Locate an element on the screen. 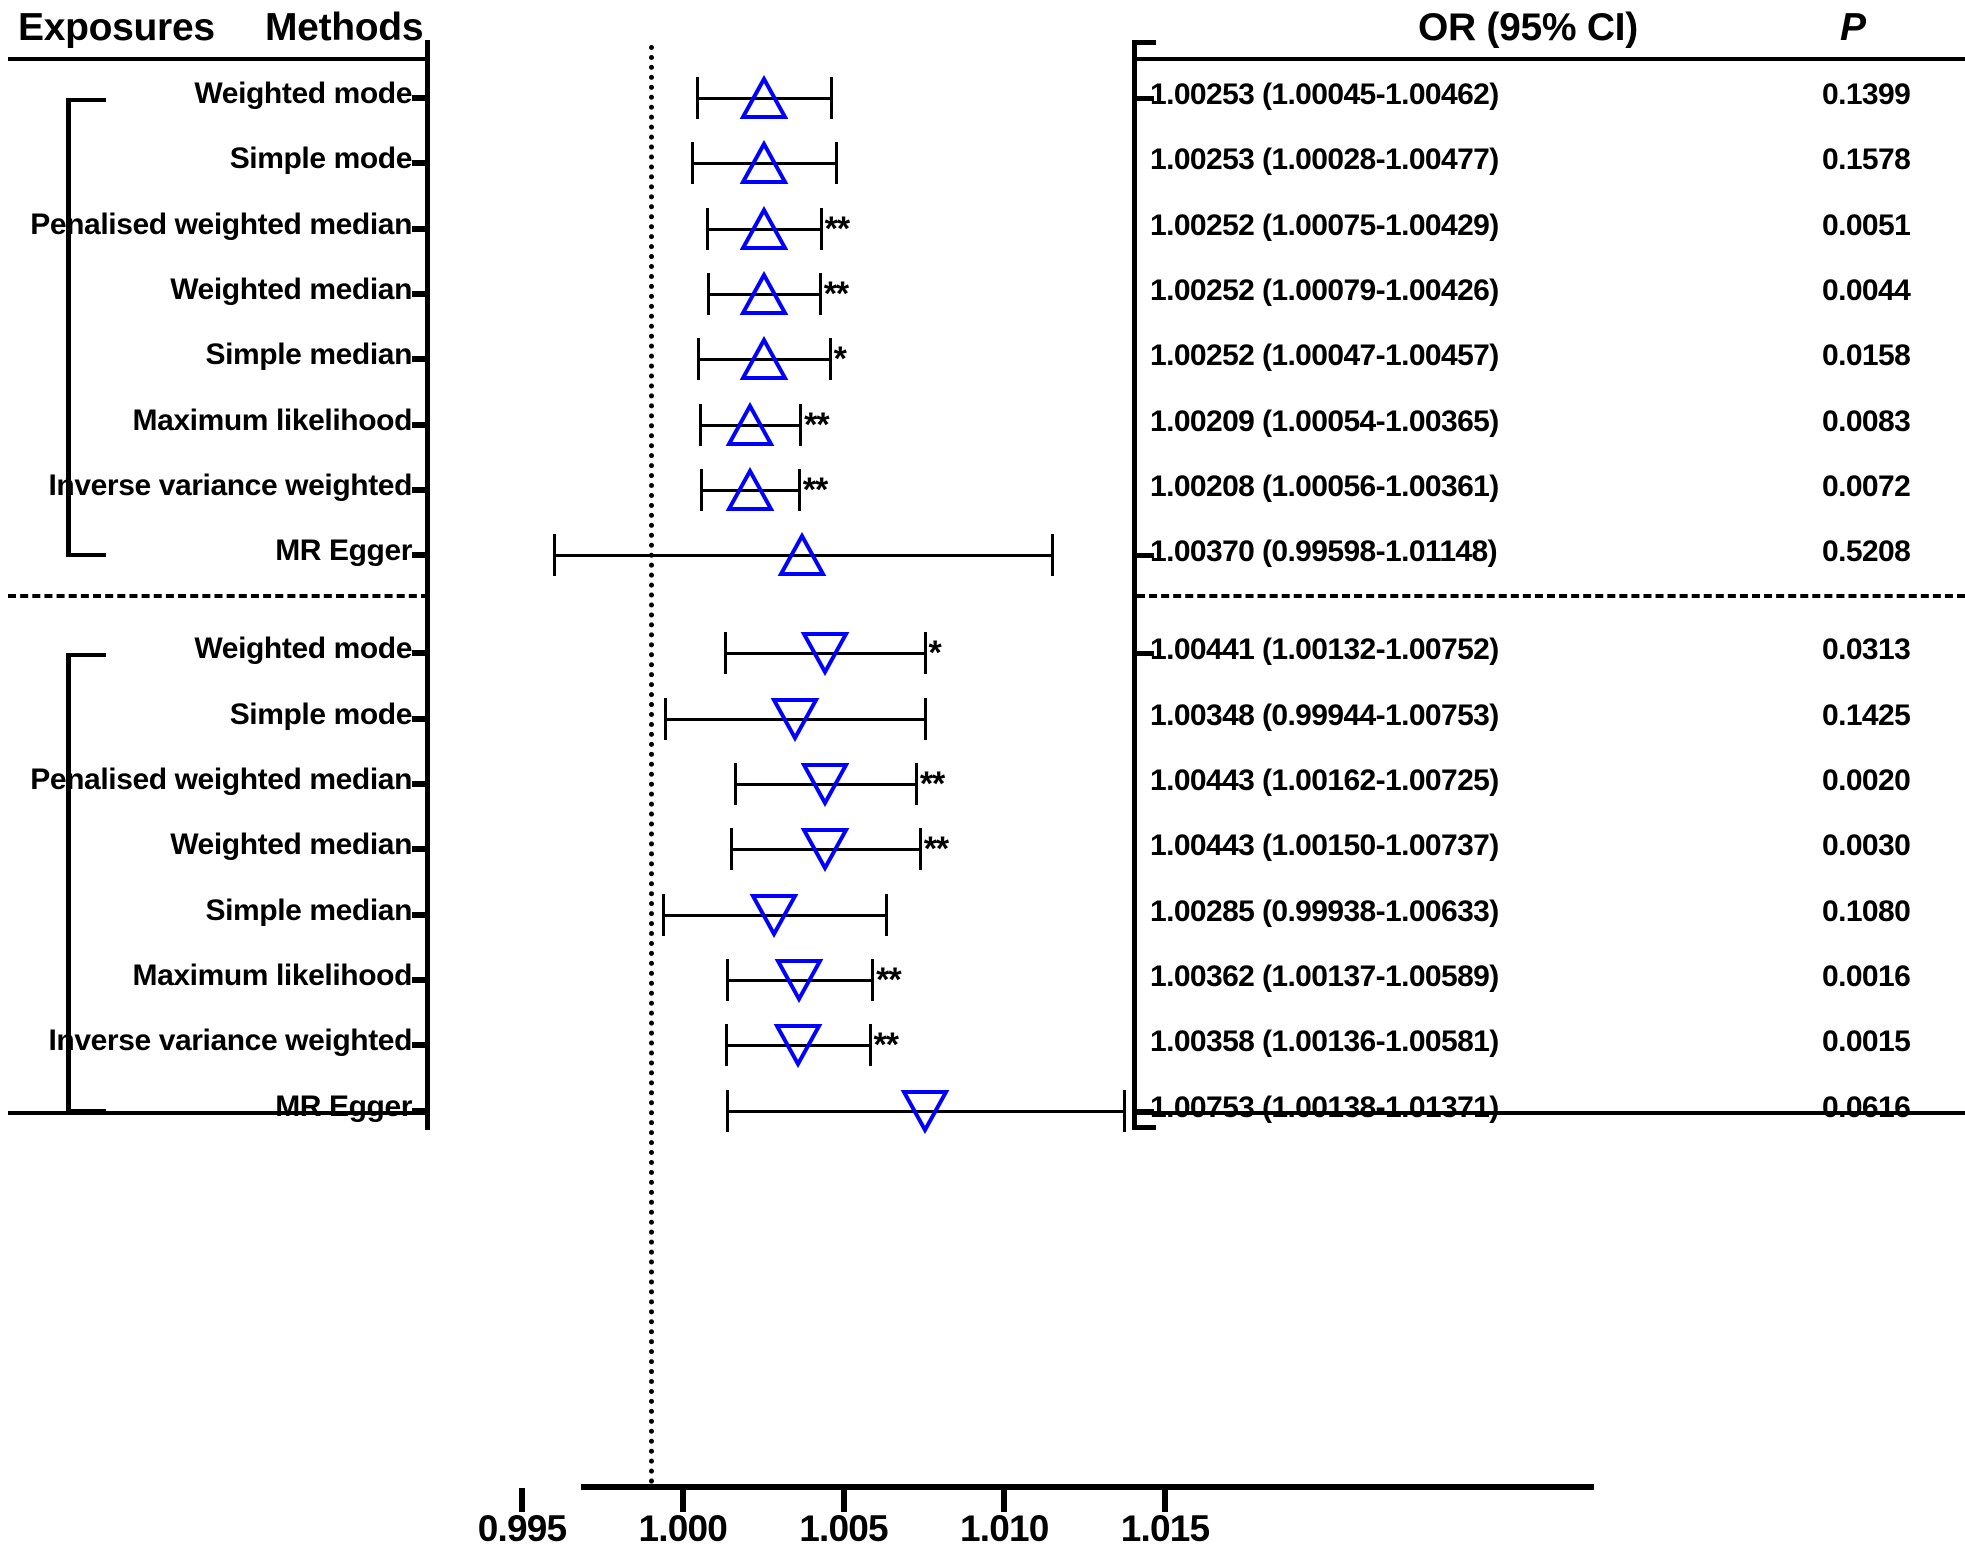 The width and height of the screenshot is (1965, 1559). or-ci-value: 1.00362 (1.00137-1.00589) is located at coordinates (1324, 976).